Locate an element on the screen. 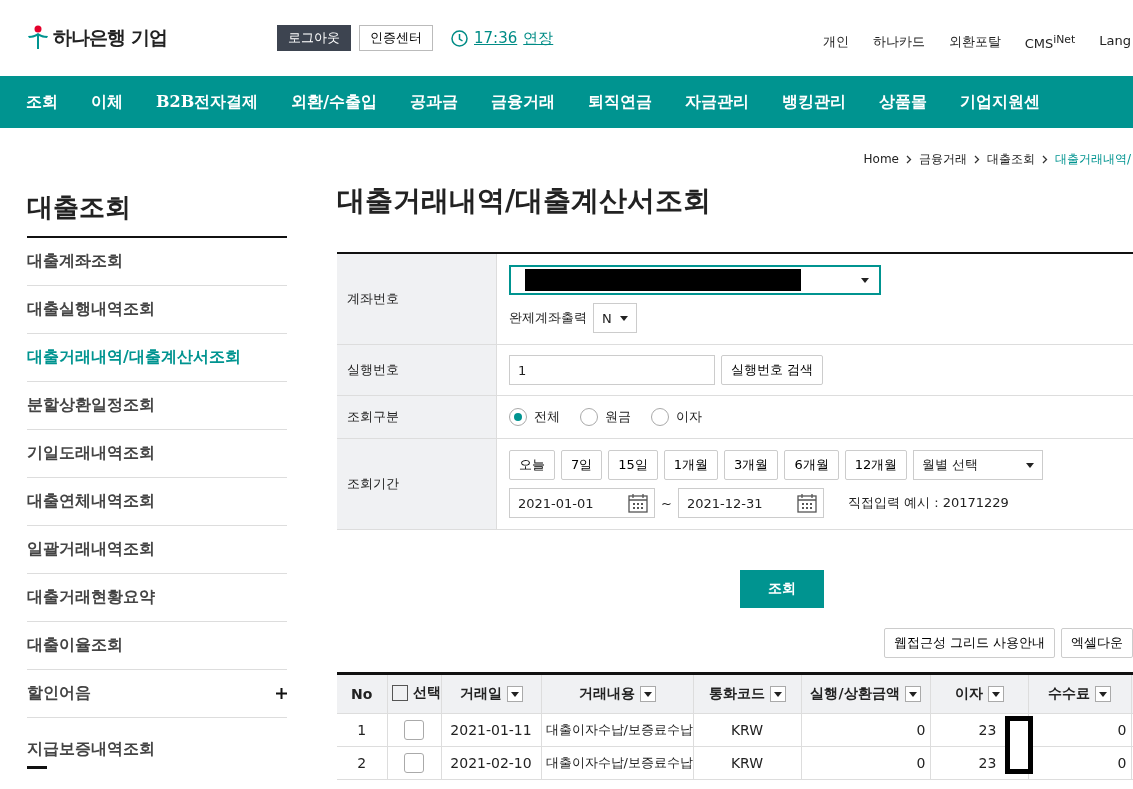 This screenshot has height=789, width=1133. certificate-button: 인증센터 is located at coordinates (396, 38).